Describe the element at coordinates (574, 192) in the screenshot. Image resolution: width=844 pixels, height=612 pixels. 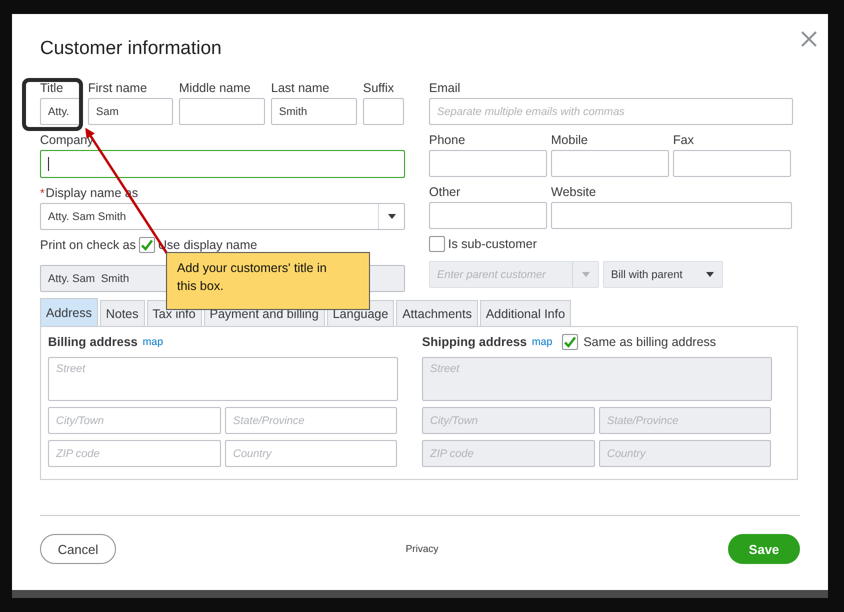
I see `field-label: Website` at that location.